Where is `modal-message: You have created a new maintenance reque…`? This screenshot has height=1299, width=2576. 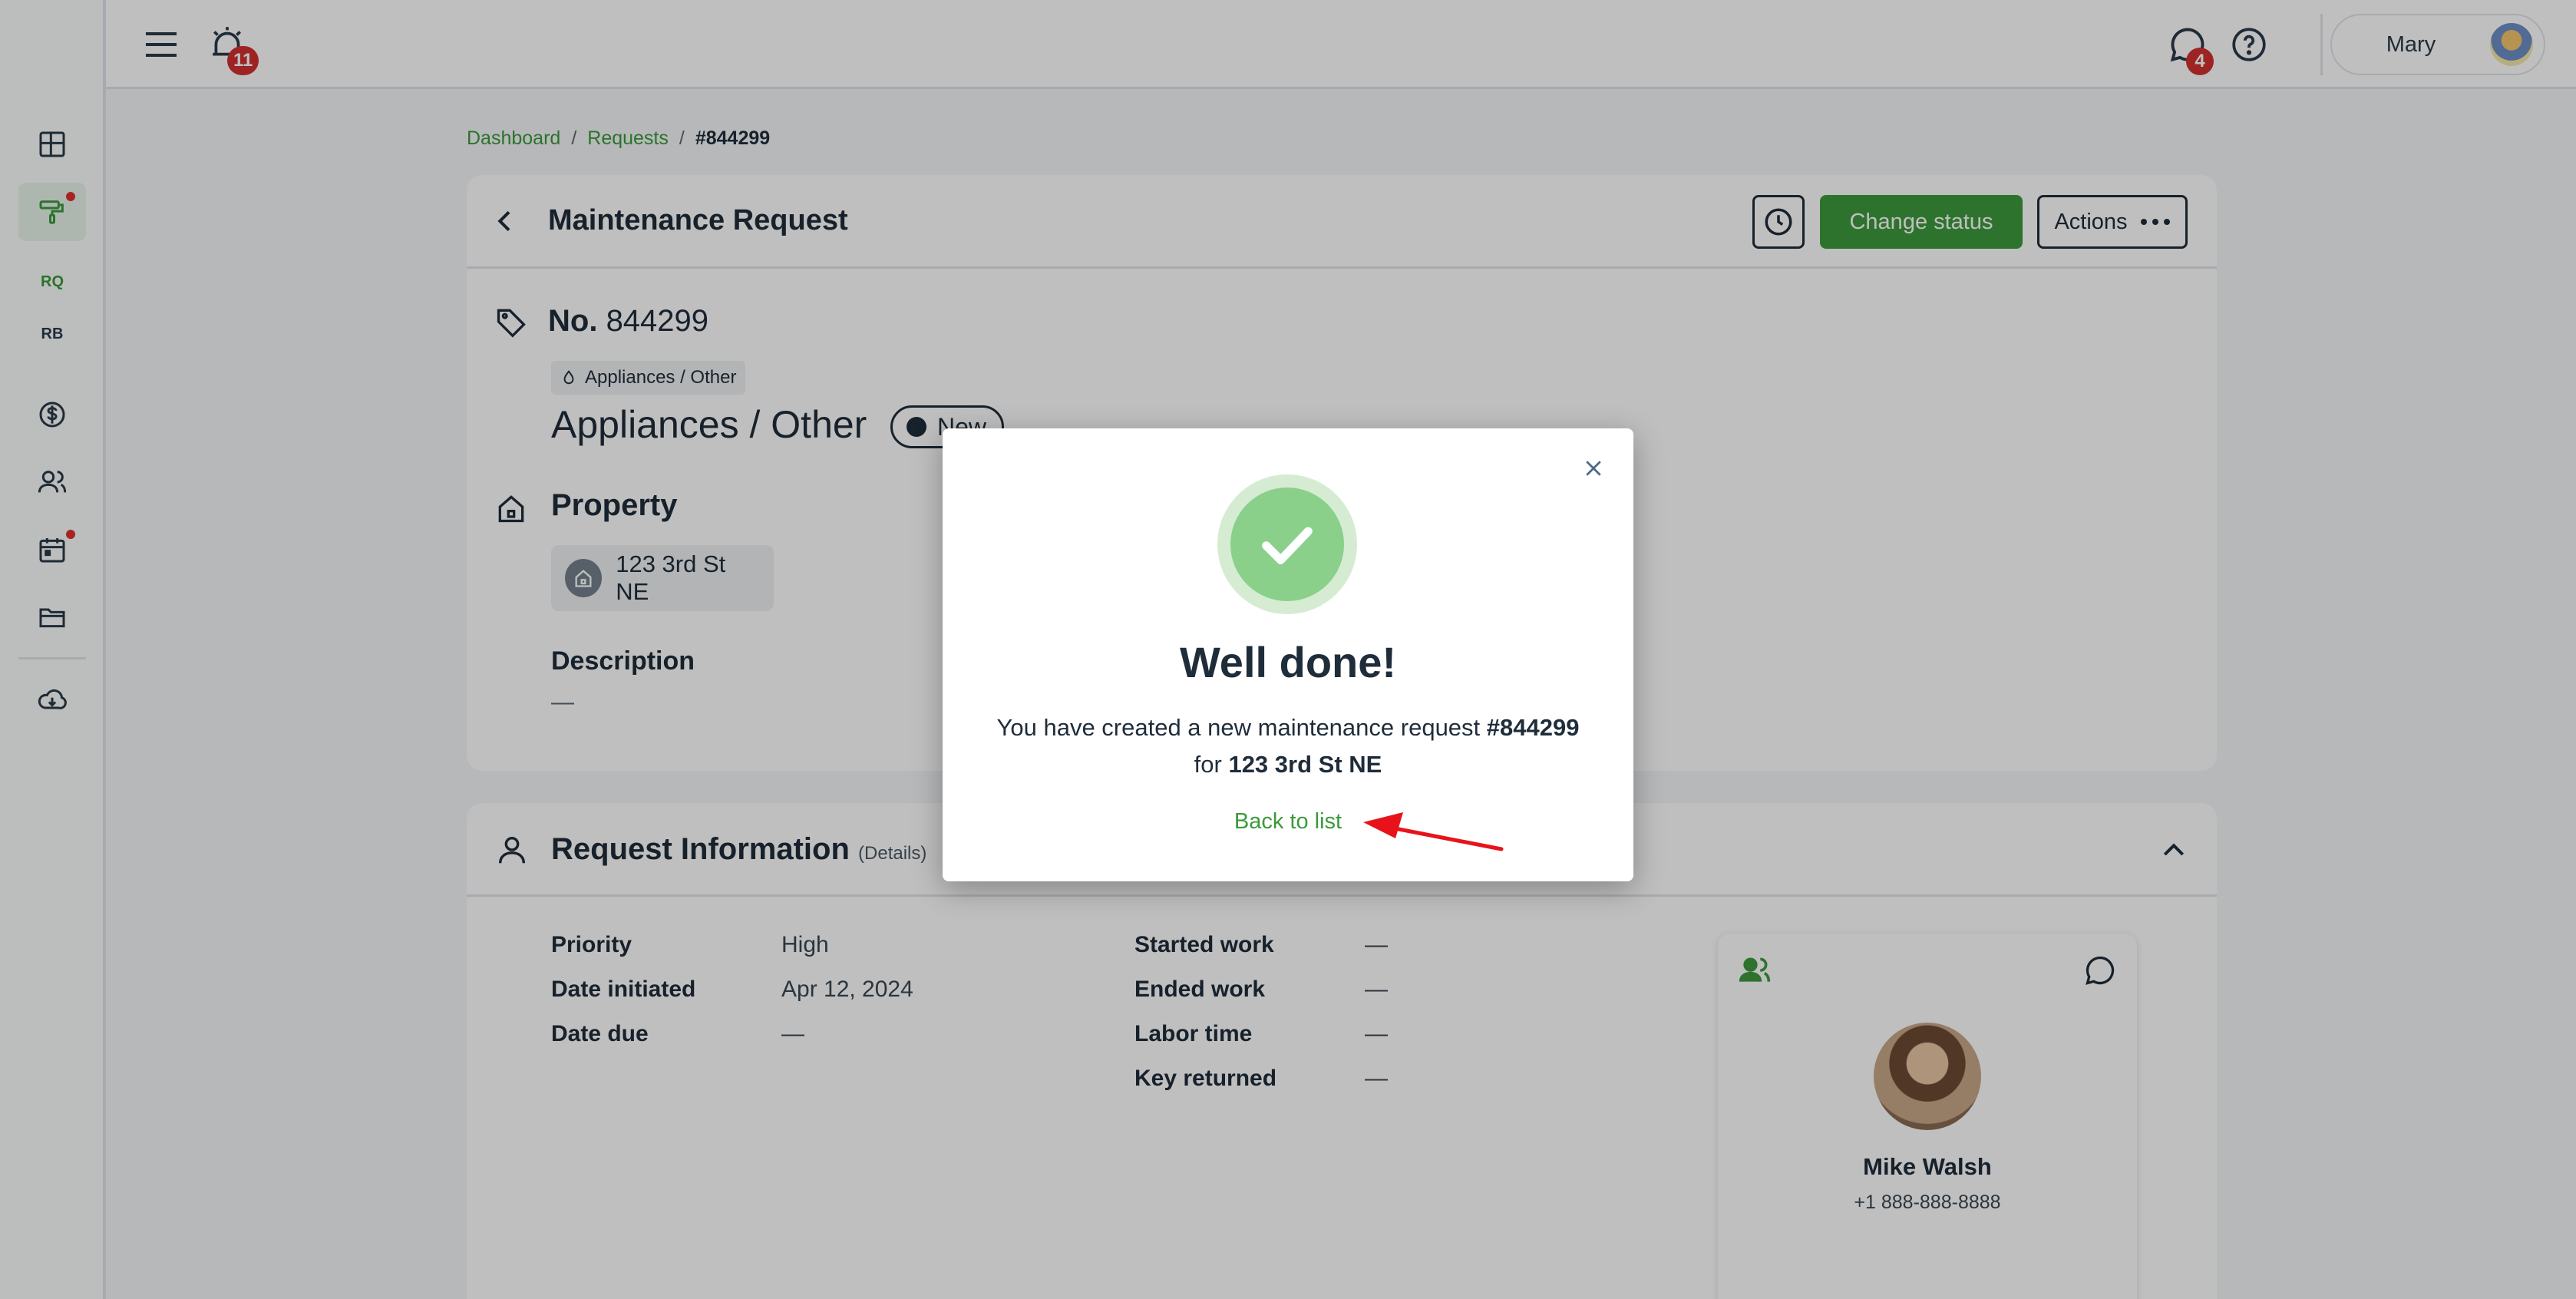
modal-message: You have created a new maintenance reque… is located at coordinates (1288, 746).